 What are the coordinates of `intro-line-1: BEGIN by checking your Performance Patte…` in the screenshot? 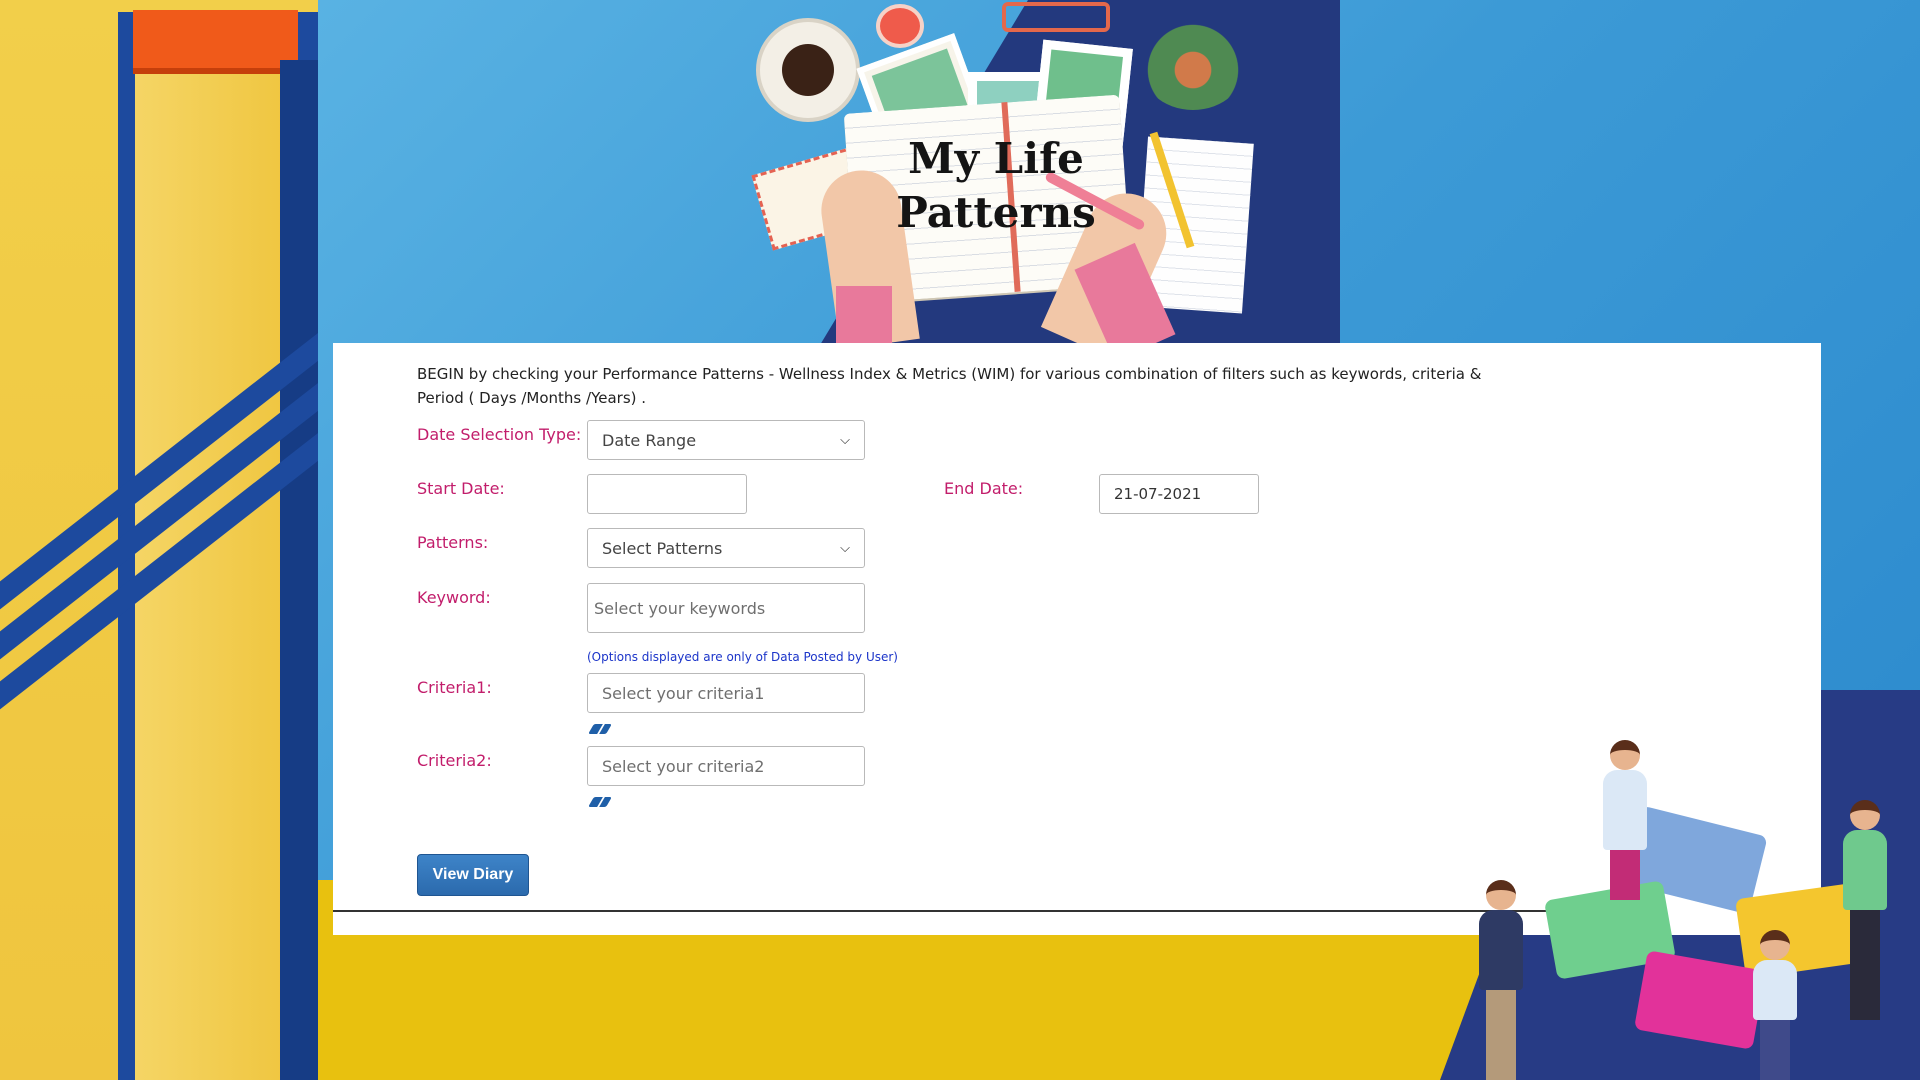 It's located at (949, 374).